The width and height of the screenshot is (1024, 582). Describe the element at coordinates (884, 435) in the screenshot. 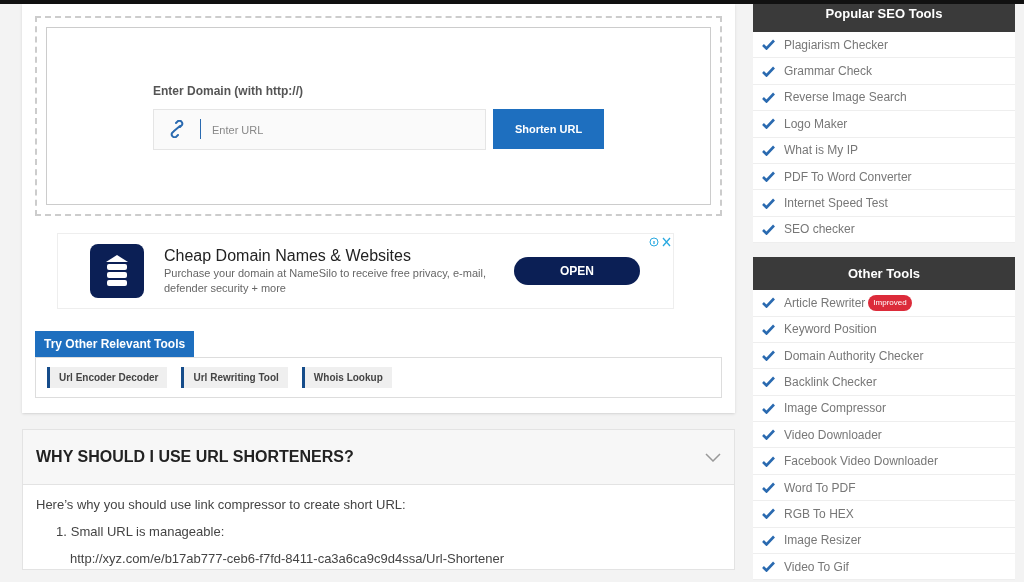

I see `sidebar-link: Video Downloader` at that location.